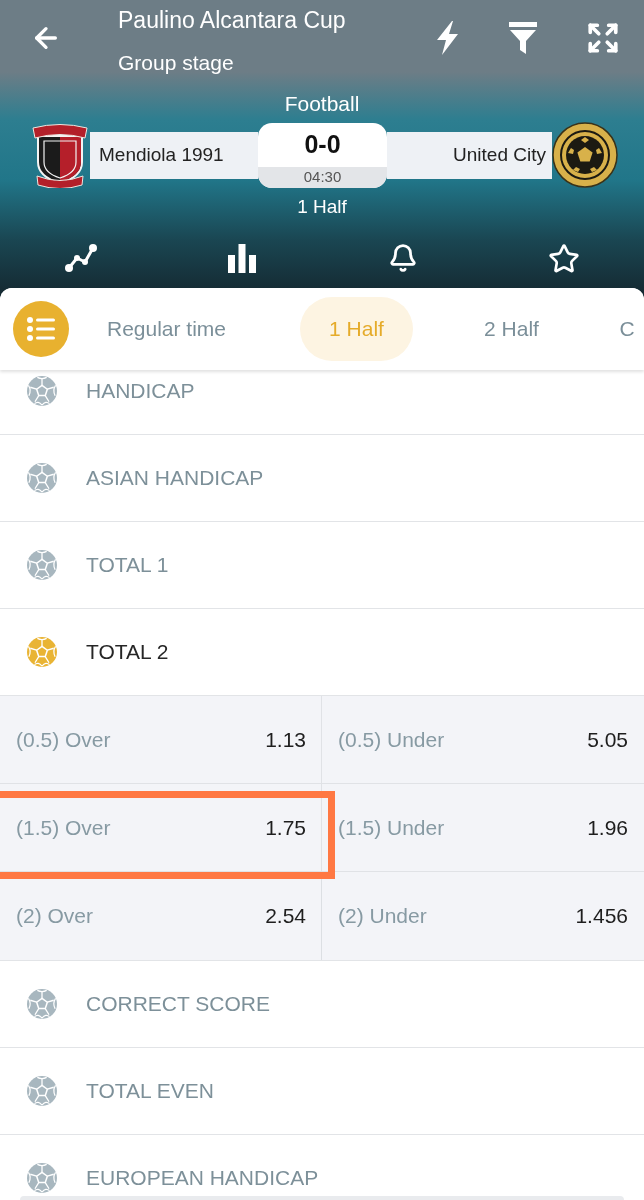 The width and height of the screenshot is (644, 1200). What do you see at coordinates (585, 155) in the screenshot?
I see `football-crest-icon` at bounding box center [585, 155].